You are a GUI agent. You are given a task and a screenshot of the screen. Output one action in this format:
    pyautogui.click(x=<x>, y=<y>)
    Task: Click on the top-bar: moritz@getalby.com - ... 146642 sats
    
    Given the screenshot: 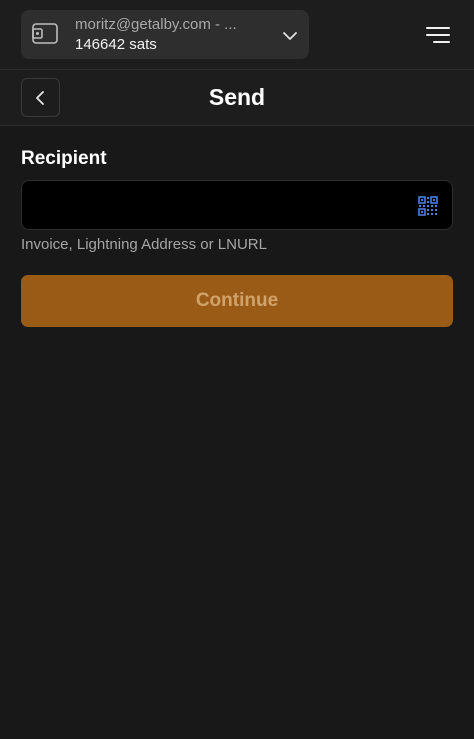 What is the action you would take?
    pyautogui.click(x=237, y=35)
    